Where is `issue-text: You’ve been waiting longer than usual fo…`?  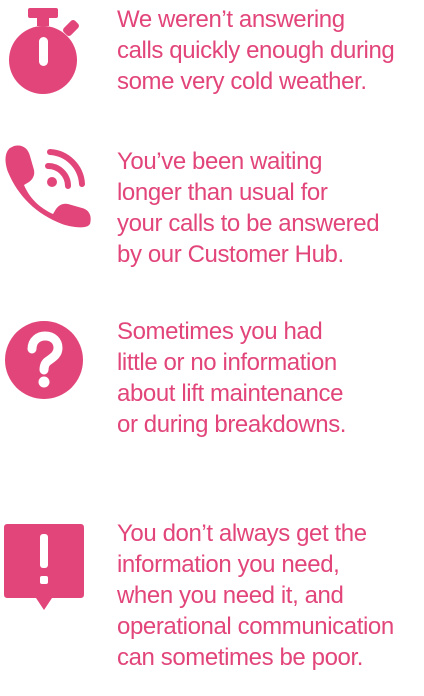
issue-text: You’ve been waiting longer than usual fo… is located at coordinates (248, 208).